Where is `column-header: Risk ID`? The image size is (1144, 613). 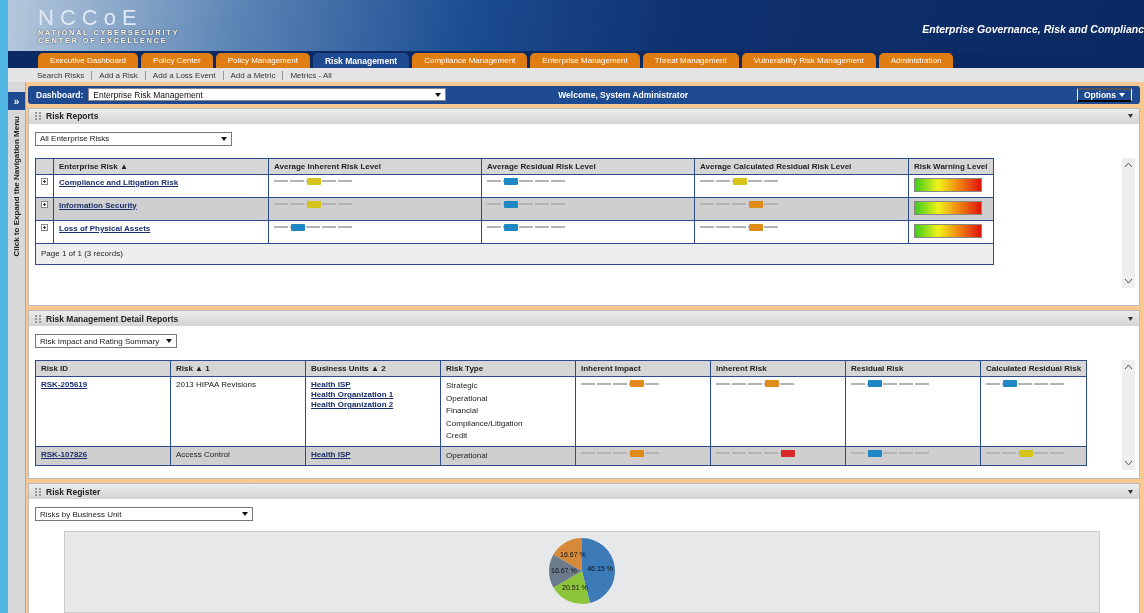 column-header: Risk ID is located at coordinates (103, 368).